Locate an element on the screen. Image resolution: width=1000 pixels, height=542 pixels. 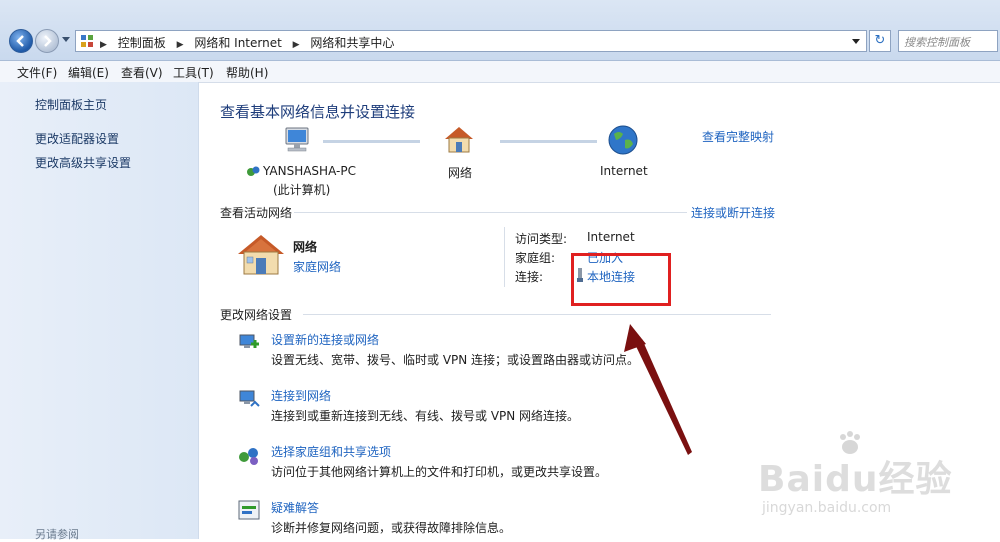
watermark-cn: 经验 is located at coordinates (915, 479).